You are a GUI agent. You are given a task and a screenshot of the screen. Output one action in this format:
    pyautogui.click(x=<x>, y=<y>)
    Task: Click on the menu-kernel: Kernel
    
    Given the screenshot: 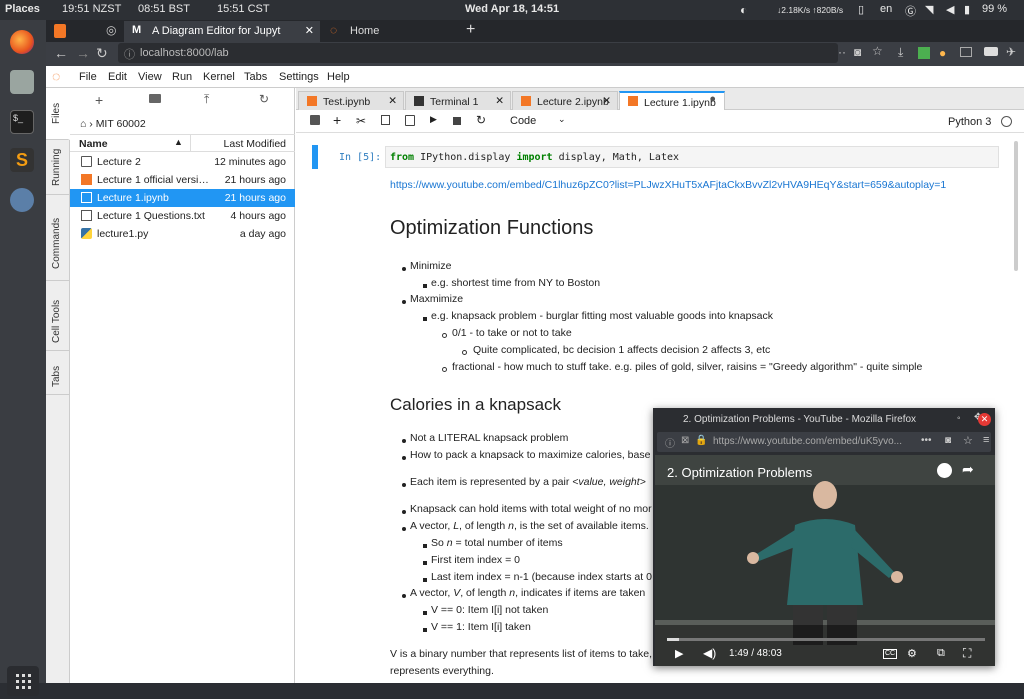 What is the action you would take?
    pyautogui.click(x=219, y=77)
    